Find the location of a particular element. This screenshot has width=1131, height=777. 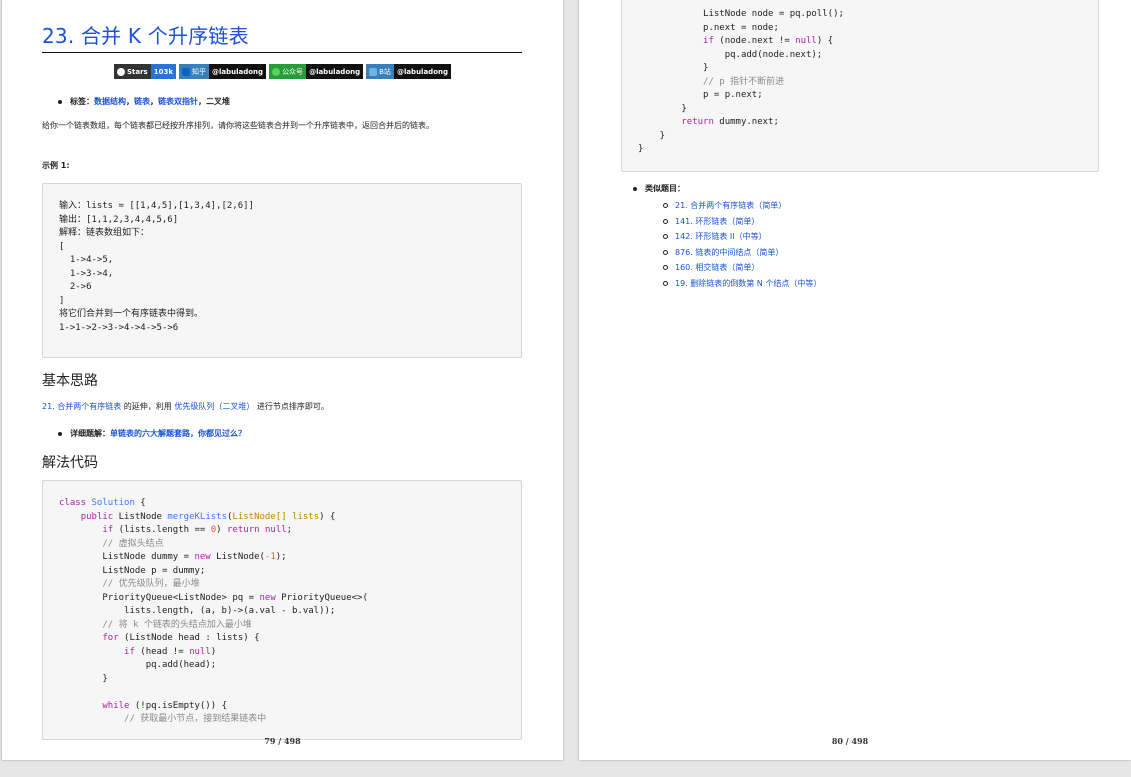

github-icon is located at coordinates (120, 71).